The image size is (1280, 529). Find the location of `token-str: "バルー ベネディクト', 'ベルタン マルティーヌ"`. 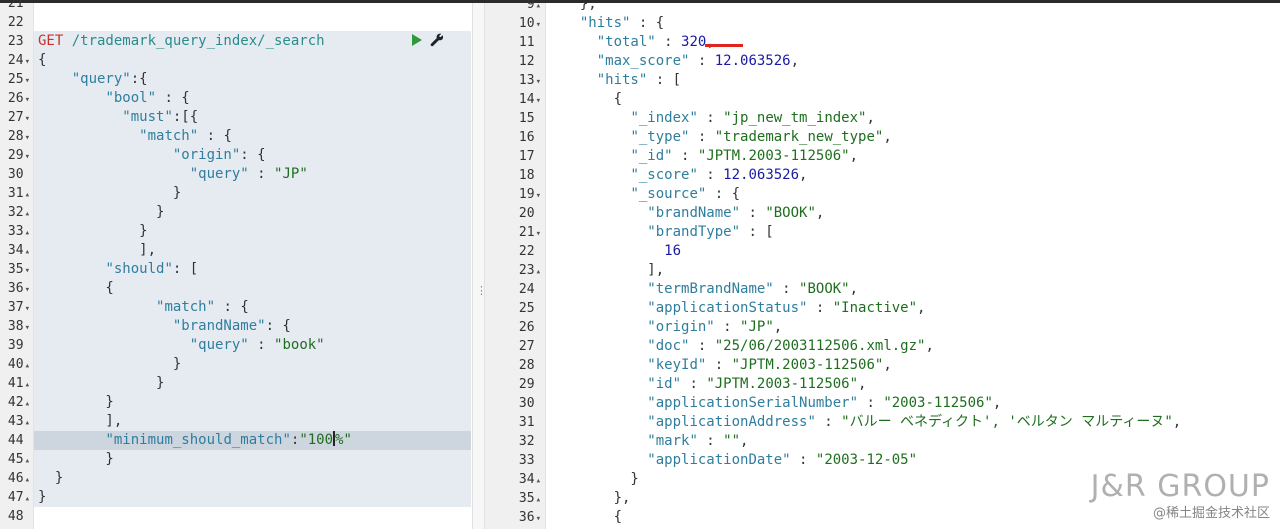

token-str: "バルー ベネディクト', 'ベルタン マルティーヌ" is located at coordinates (1007, 422).